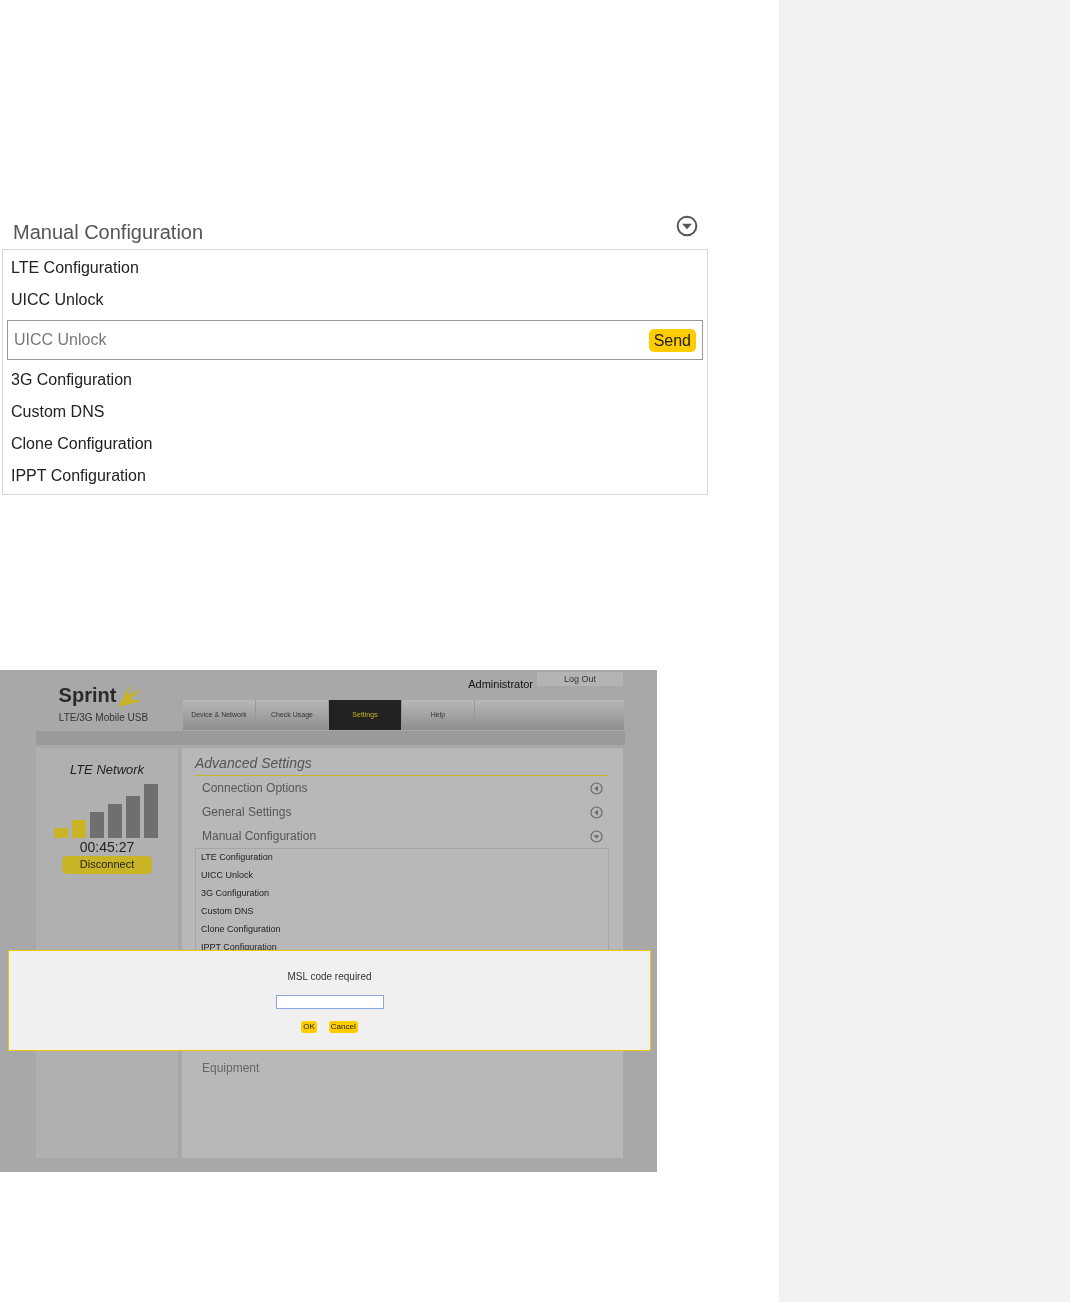 This screenshot has height=1302, width=1070. What do you see at coordinates (107, 770) in the screenshot?
I see `network-title: LTE Network` at bounding box center [107, 770].